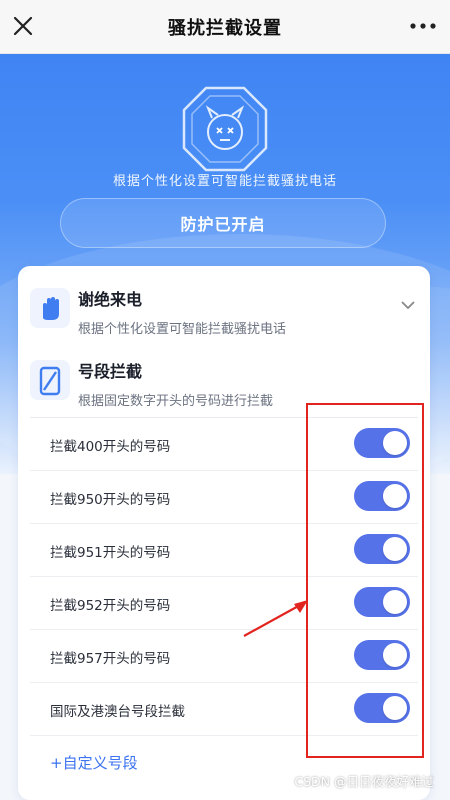 The height and width of the screenshot is (800, 450). Describe the element at coordinates (182, 329) in the screenshot. I see `feature-desc: 根据个性化设置可智能拦截骚扰电话` at that location.